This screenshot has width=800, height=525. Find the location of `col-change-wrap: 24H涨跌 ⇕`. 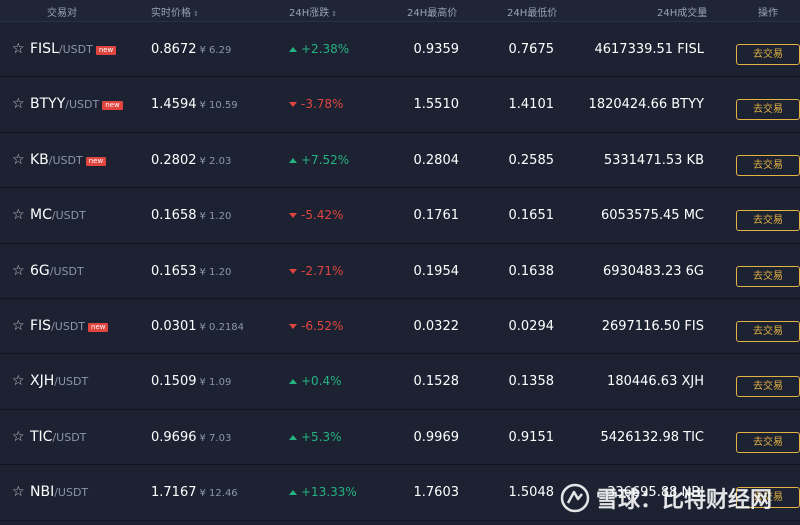

col-change-wrap: 24H涨跌 ⇕ is located at coordinates (313, 11).